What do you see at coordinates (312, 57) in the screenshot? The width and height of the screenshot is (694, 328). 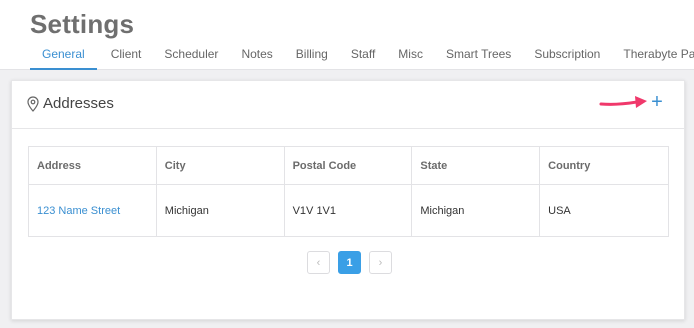 I see `tab-billing: Billing` at bounding box center [312, 57].